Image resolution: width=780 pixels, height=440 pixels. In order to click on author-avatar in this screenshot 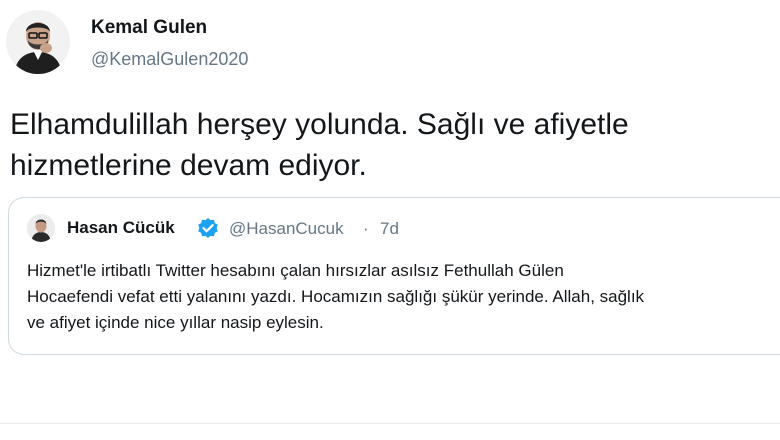, I will do `click(38, 42)`.